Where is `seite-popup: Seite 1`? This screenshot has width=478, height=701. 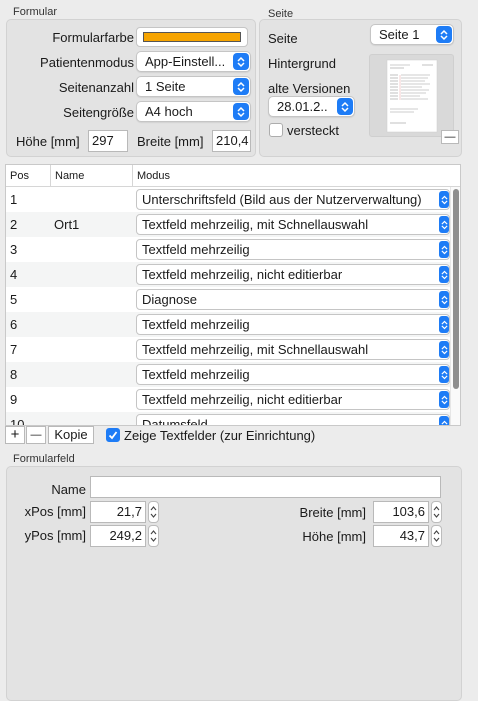
seite-popup: Seite 1 is located at coordinates (412, 34).